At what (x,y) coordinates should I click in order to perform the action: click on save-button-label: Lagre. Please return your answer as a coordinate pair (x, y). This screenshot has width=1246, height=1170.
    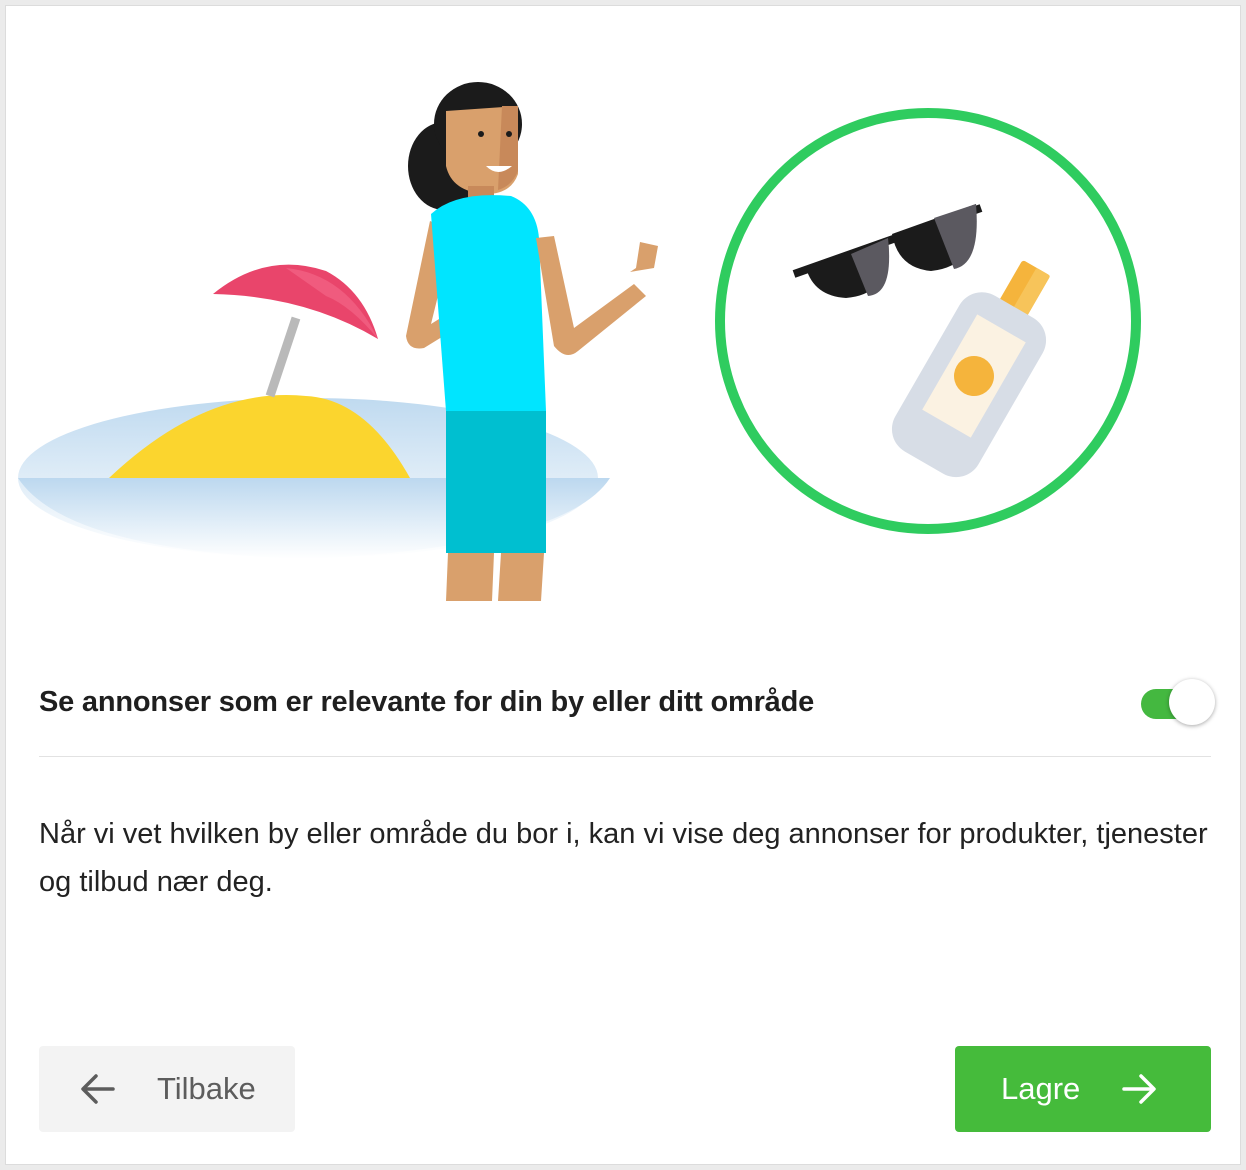
    Looking at the image, I should click on (1041, 1088).